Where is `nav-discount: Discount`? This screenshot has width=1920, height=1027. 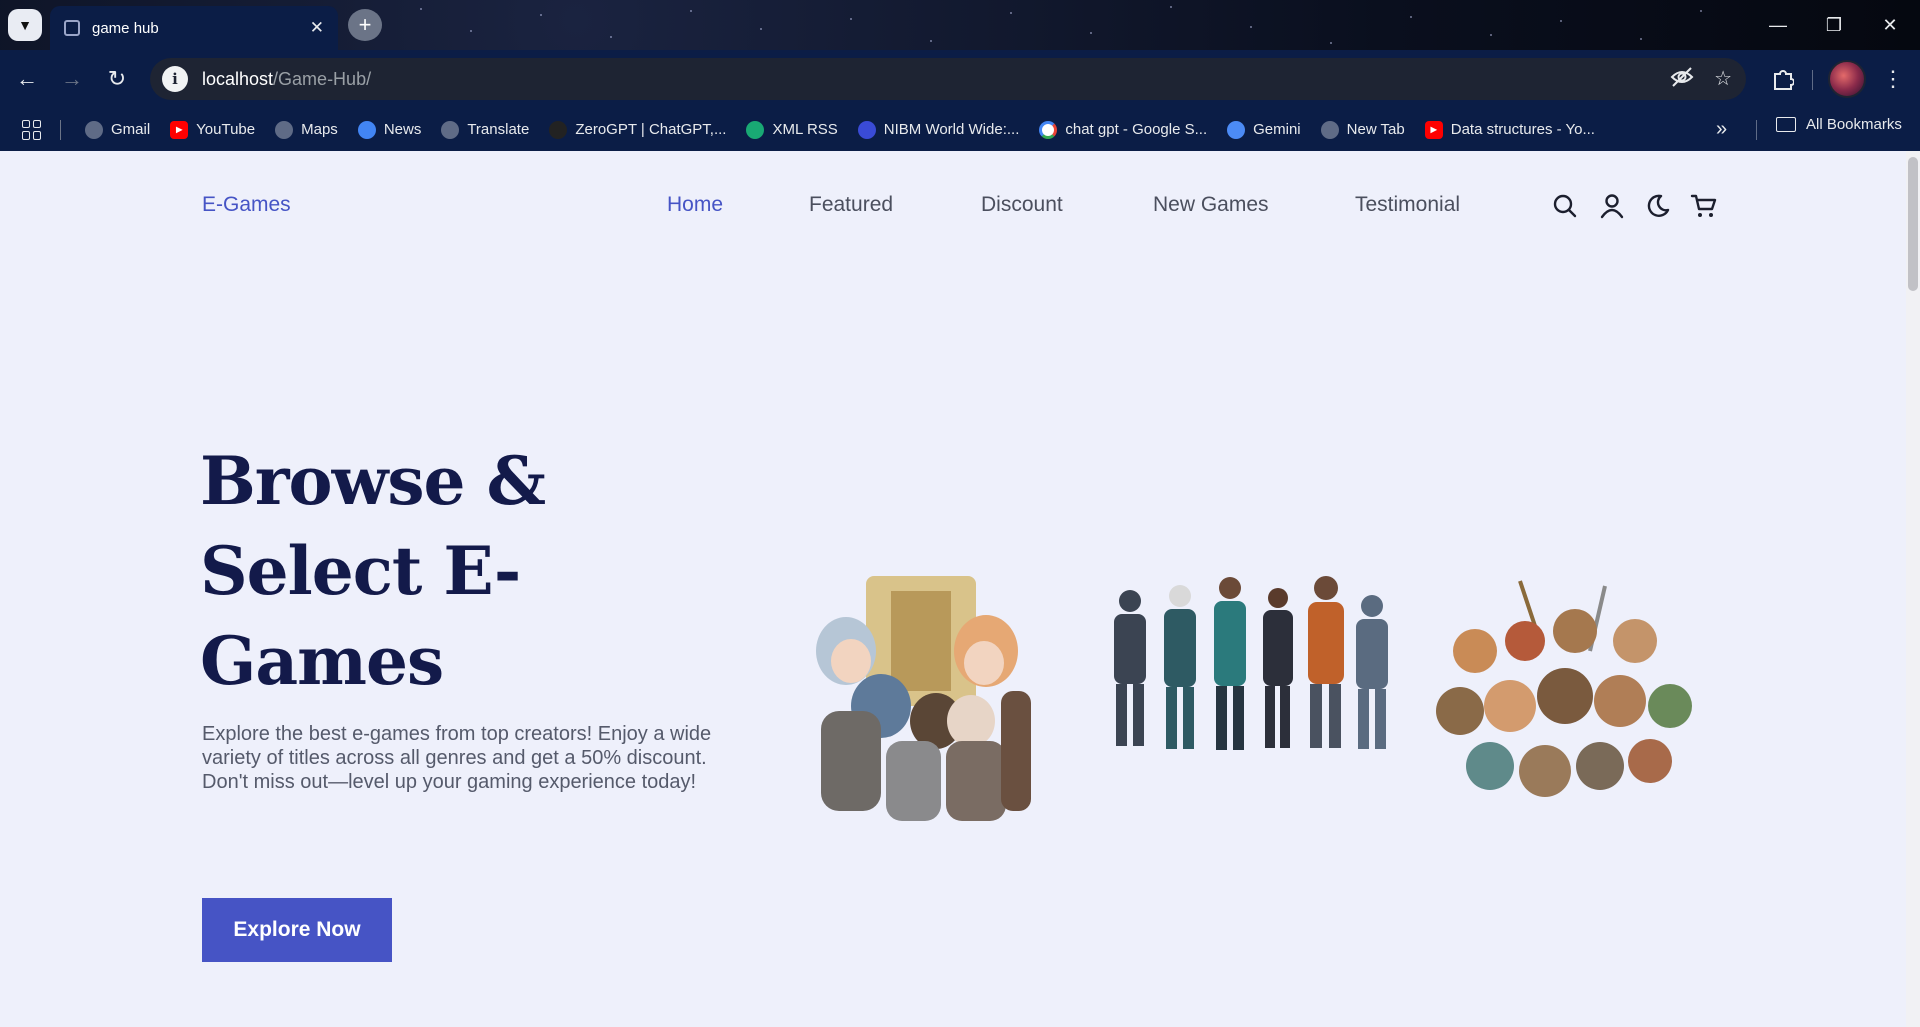 nav-discount: Discount is located at coordinates (1022, 205).